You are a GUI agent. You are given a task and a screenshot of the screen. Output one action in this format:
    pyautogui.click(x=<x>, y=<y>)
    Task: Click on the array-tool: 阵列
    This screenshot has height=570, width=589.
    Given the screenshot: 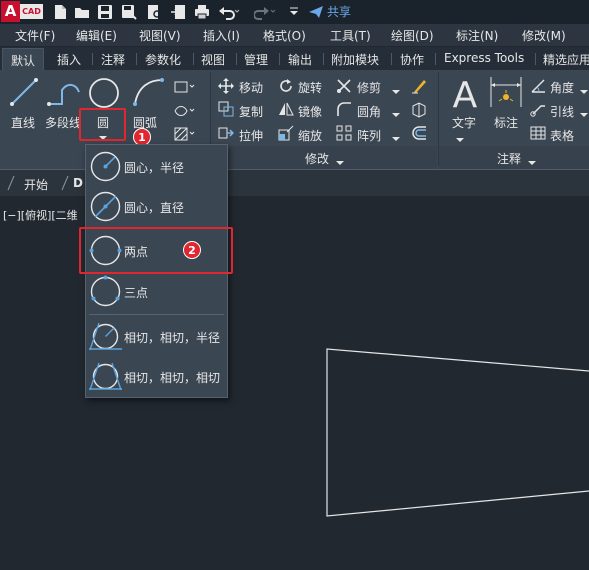 What is the action you would take?
    pyautogui.click(x=369, y=135)
    